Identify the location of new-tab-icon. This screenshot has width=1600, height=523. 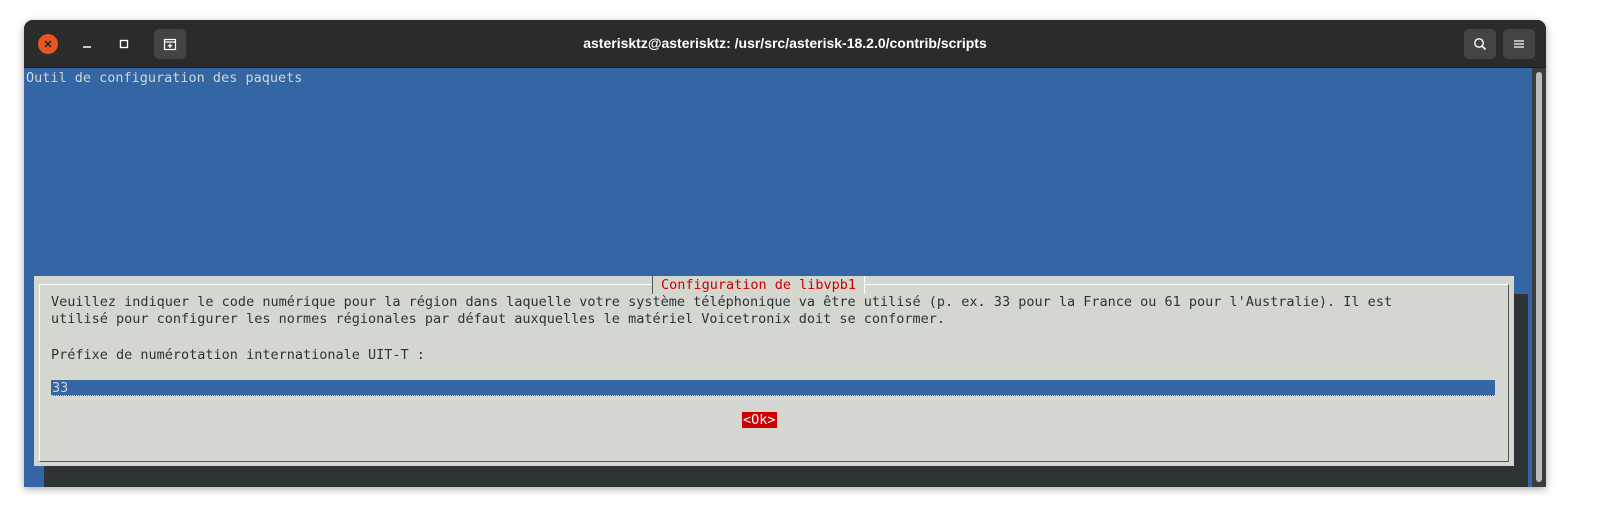
(170, 44).